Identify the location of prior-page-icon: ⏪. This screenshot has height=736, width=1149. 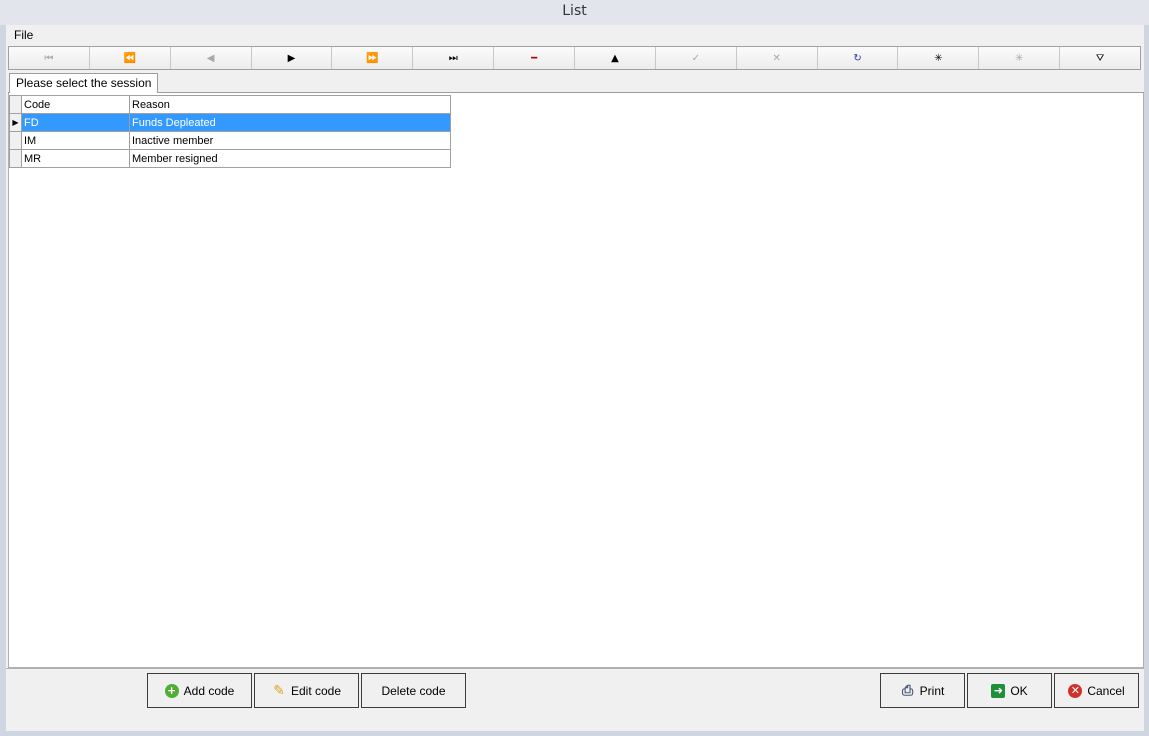
(130, 58).